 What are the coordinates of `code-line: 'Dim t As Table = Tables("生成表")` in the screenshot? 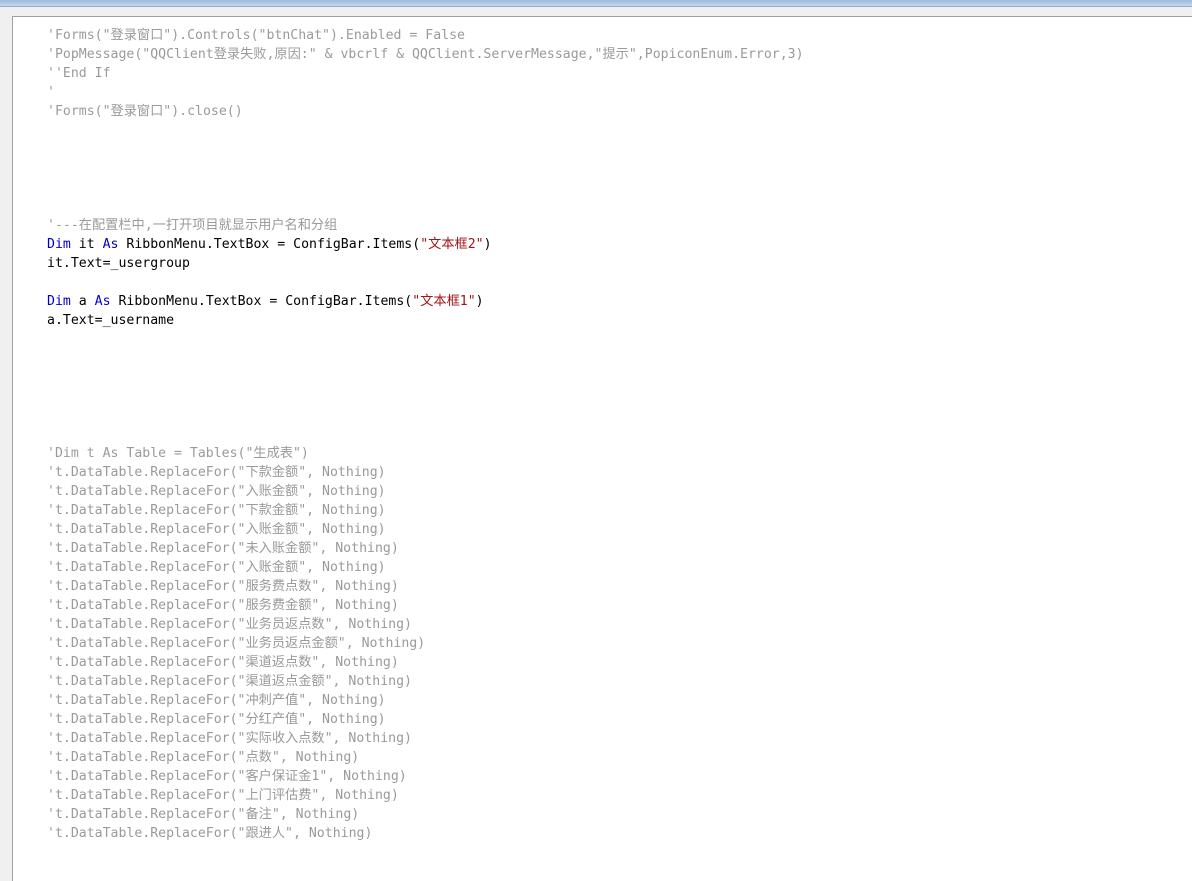 It's located at (619, 453).